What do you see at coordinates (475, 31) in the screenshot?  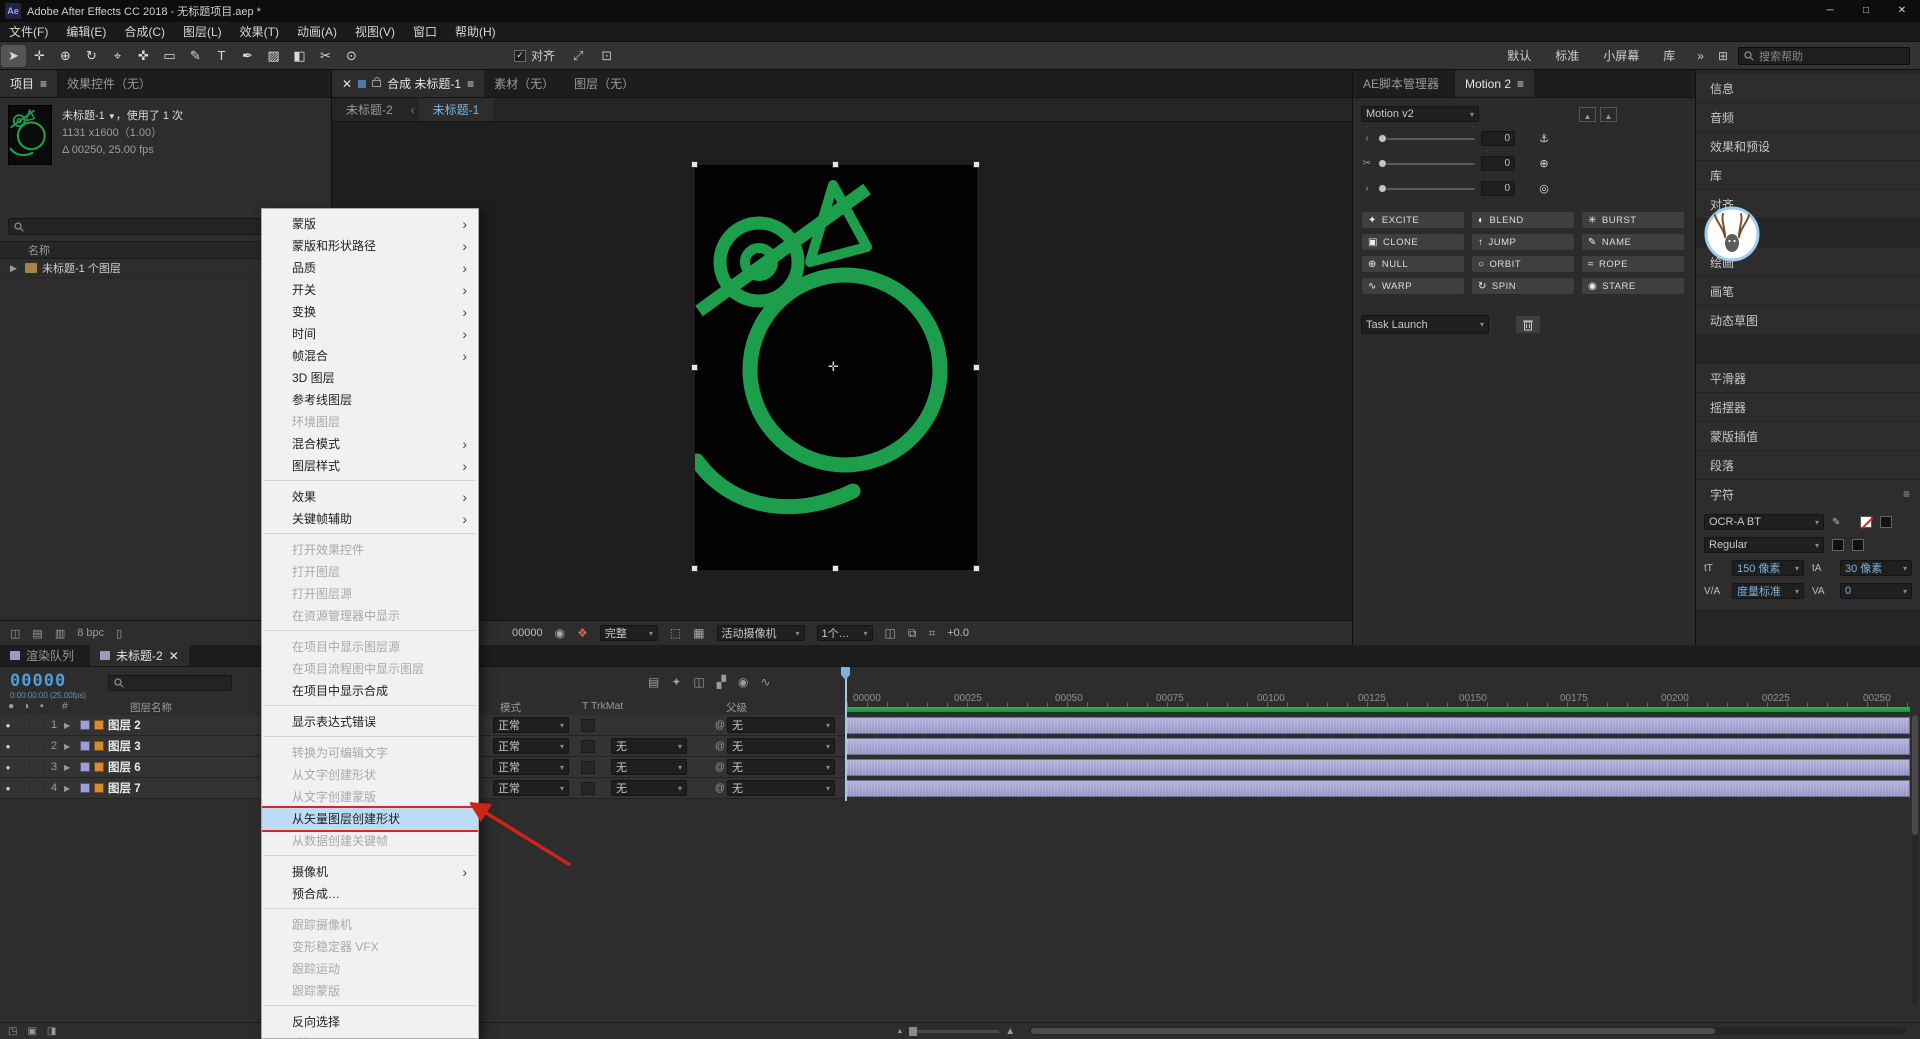 I see `menu-item: 帮助(H)` at bounding box center [475, 31].